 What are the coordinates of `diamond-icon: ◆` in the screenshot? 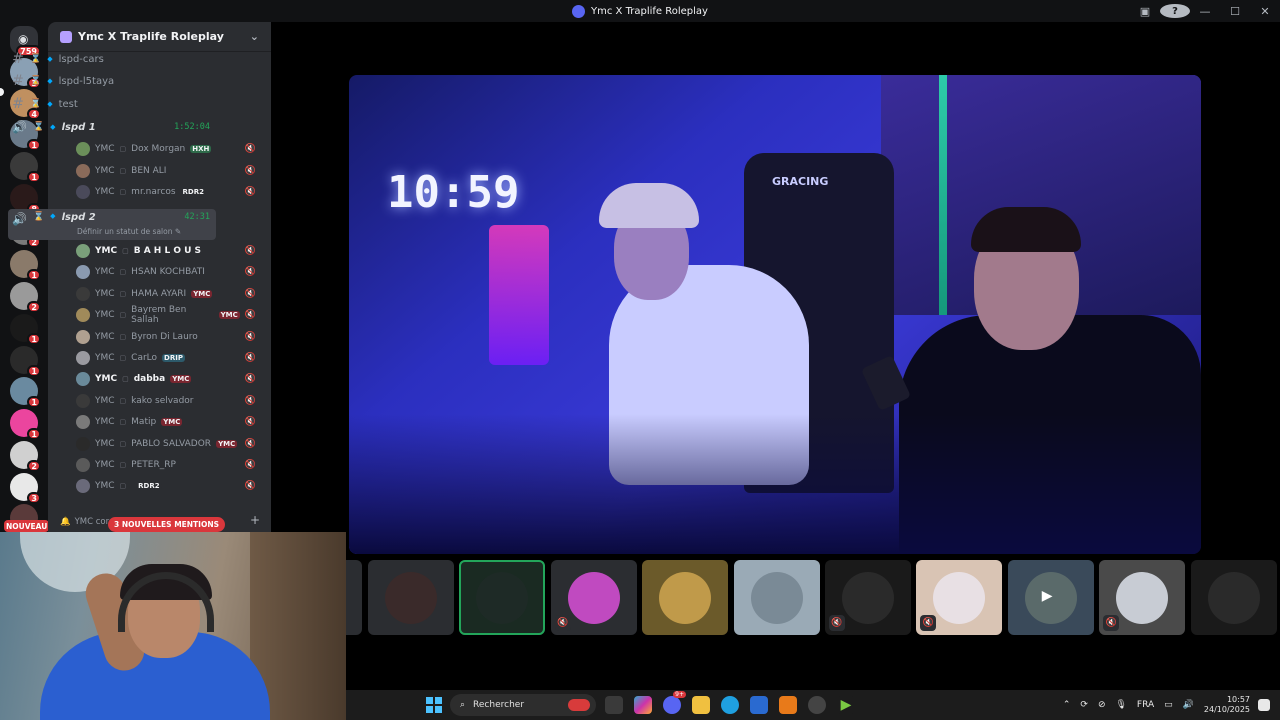 It's located at (53, 127).